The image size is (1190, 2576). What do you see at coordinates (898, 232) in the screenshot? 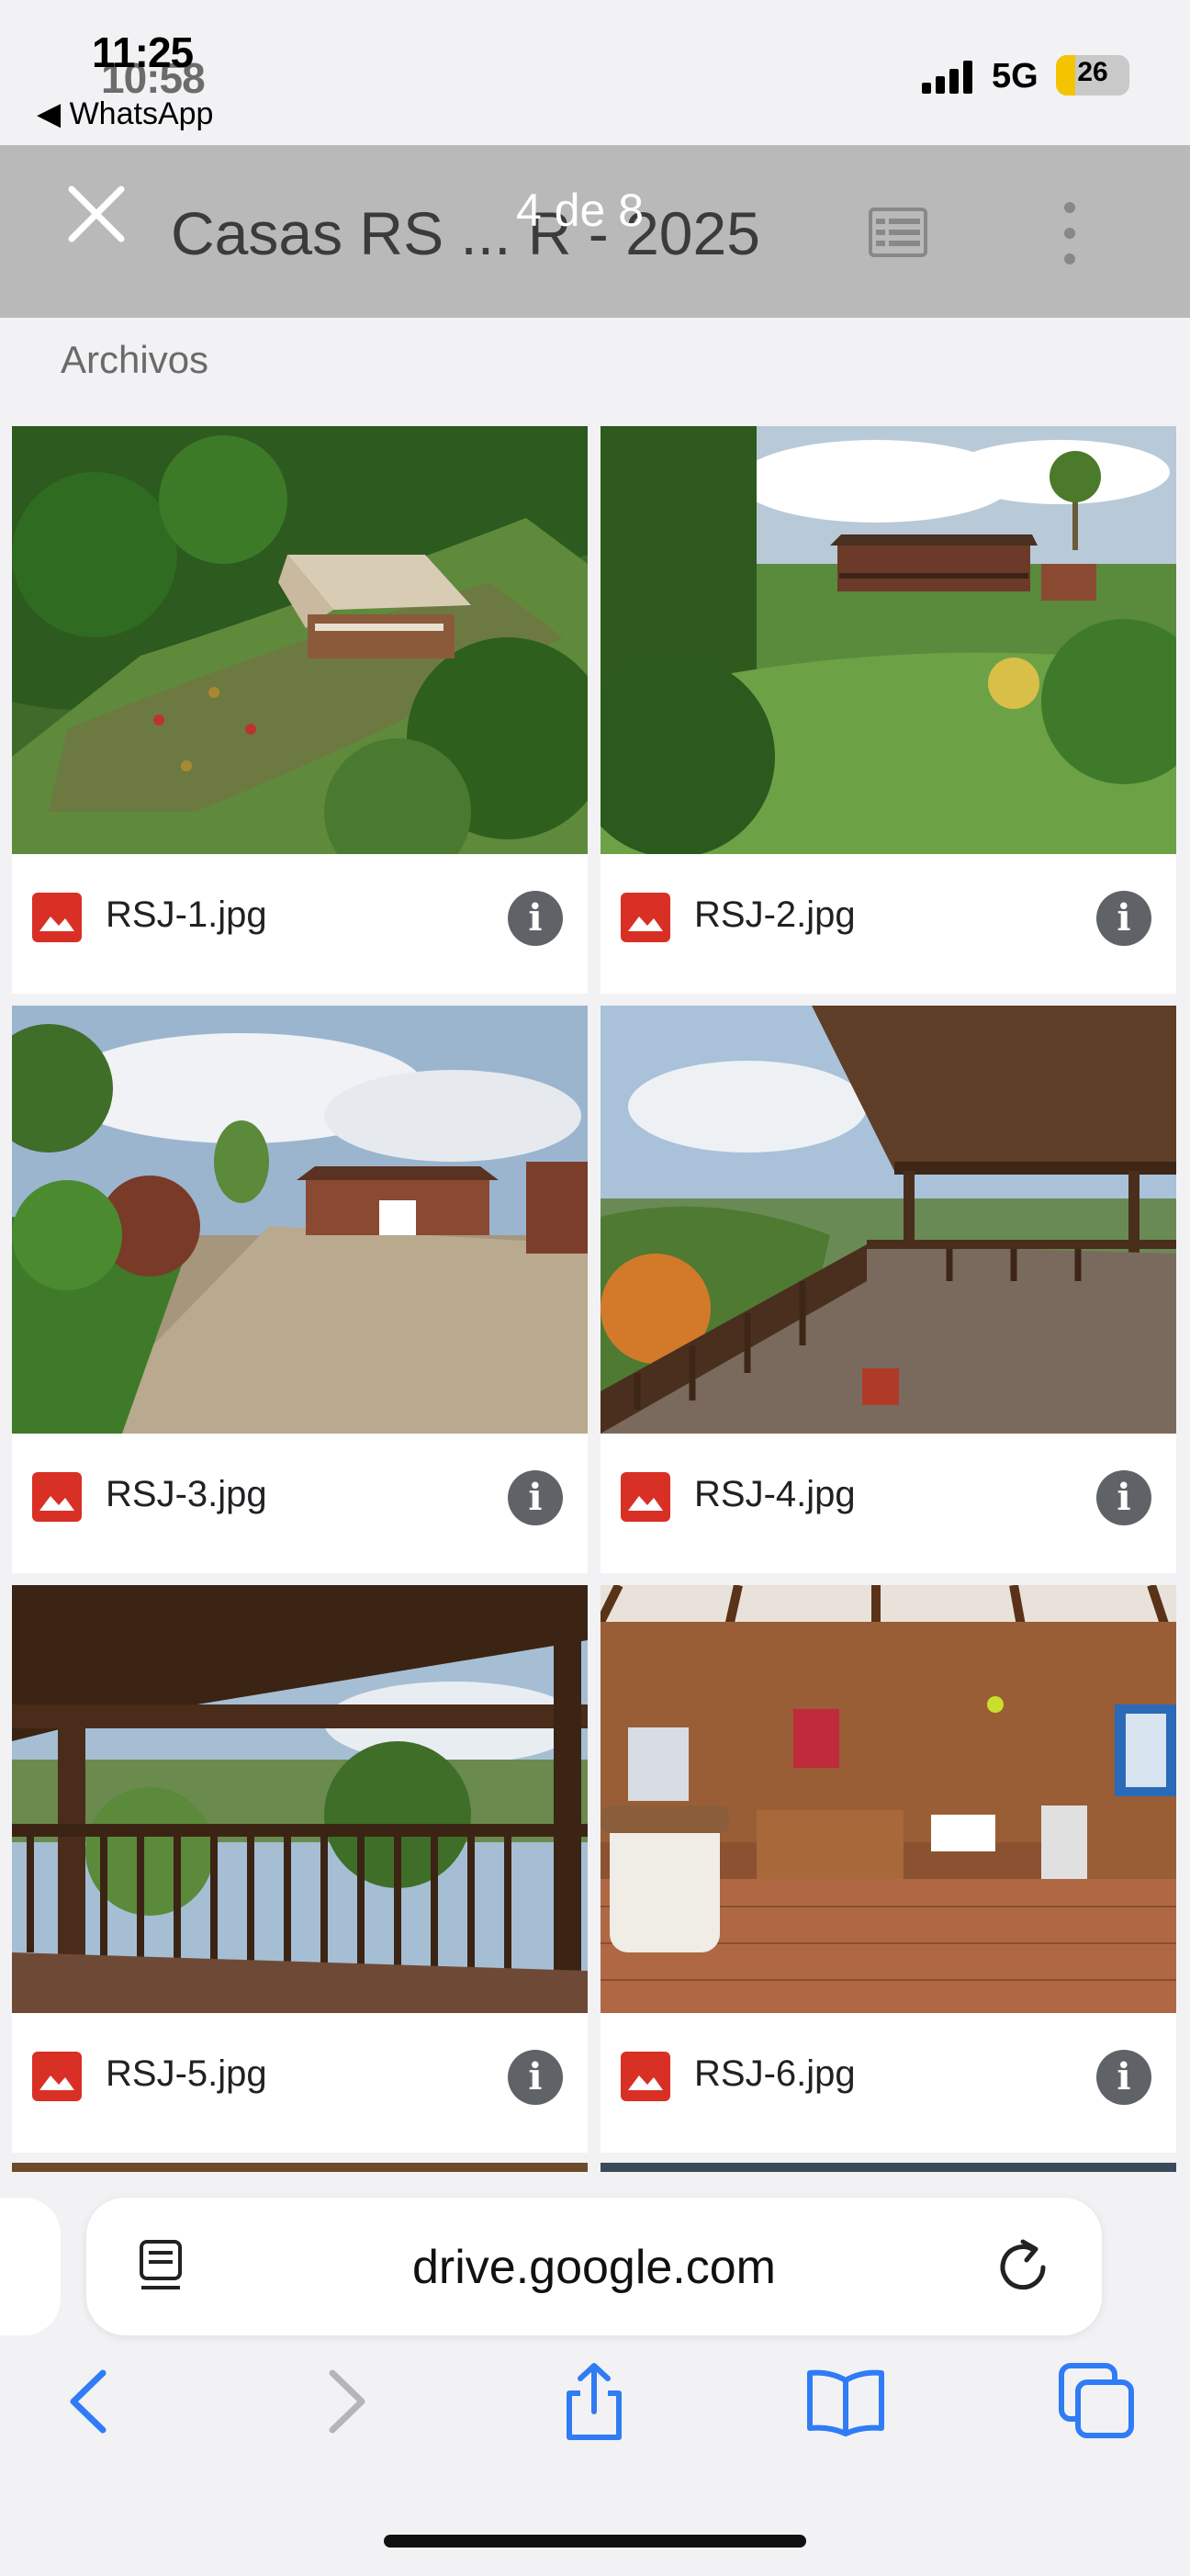
I see `list-view-icon` at bounding box center [898, 232].